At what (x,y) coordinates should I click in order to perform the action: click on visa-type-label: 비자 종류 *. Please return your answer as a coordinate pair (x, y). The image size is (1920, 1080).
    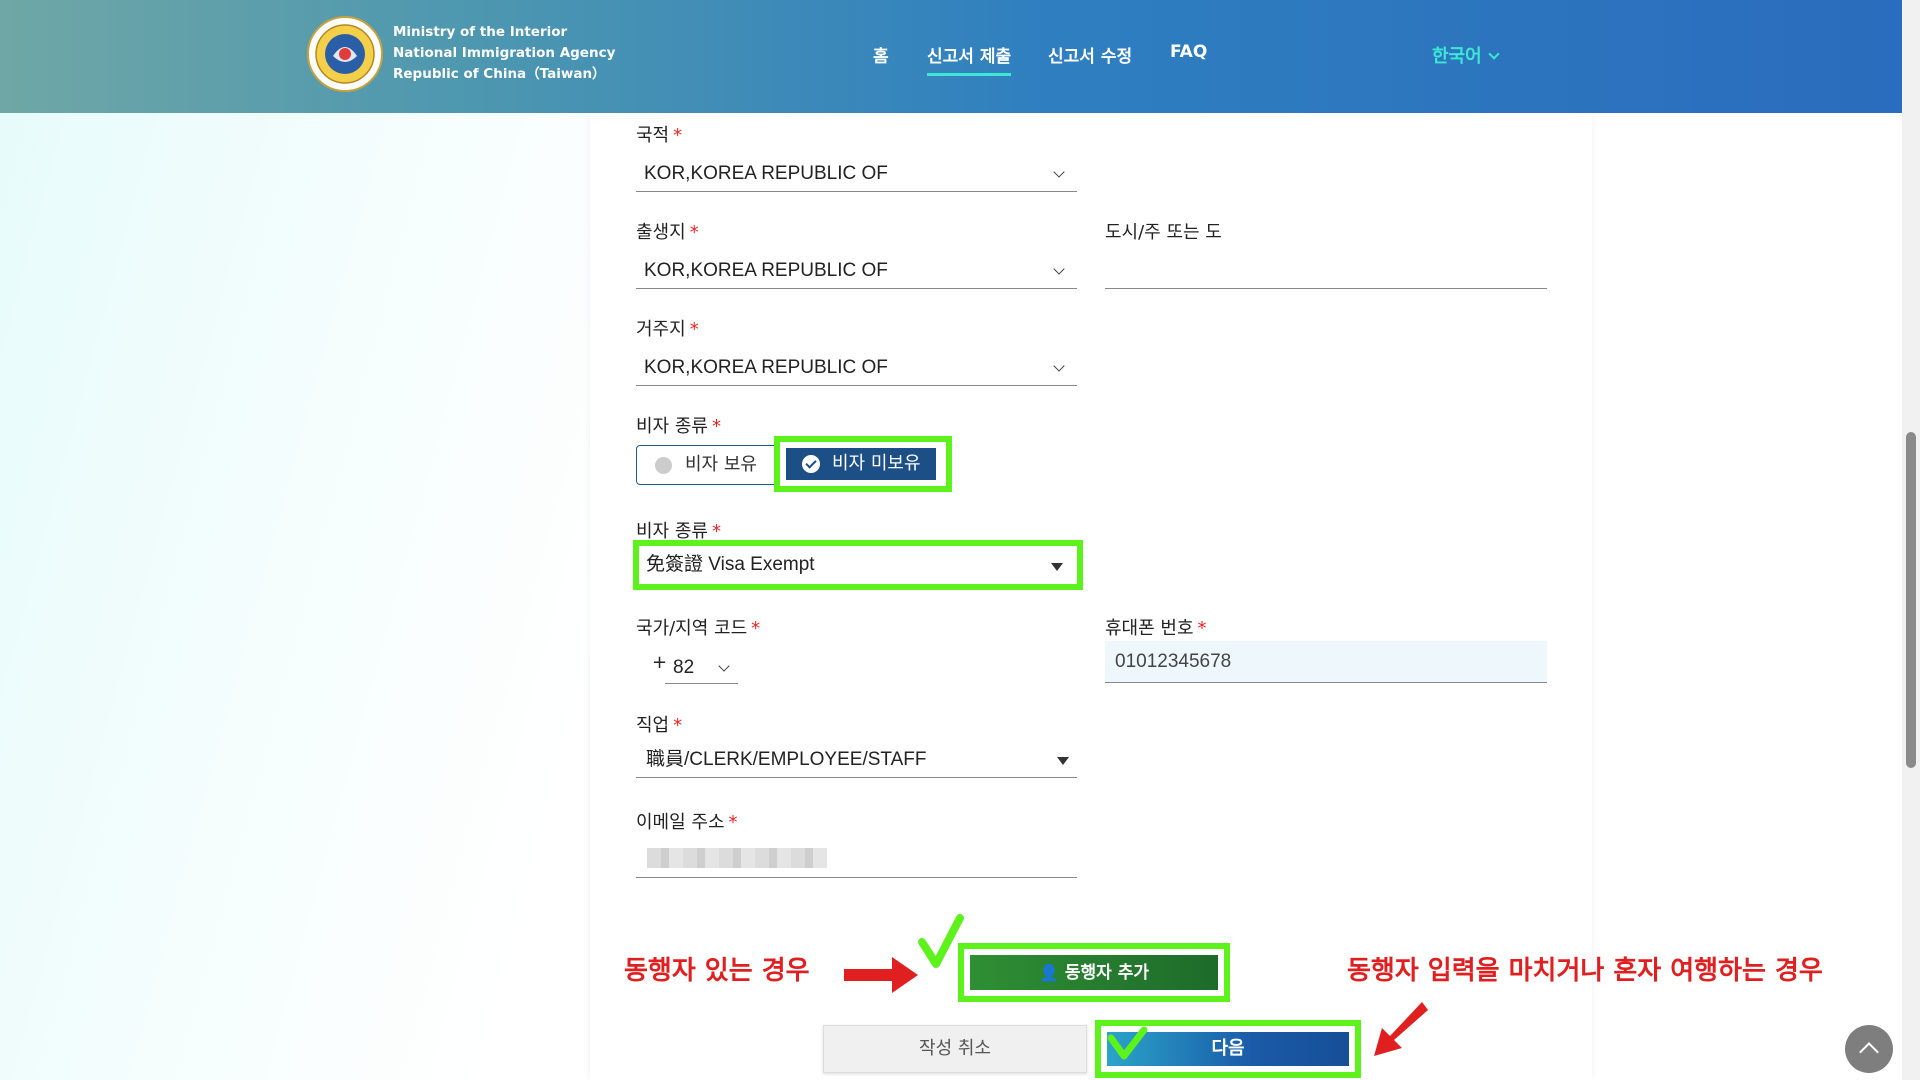
    Looking at the image, I should click on (678, 426).